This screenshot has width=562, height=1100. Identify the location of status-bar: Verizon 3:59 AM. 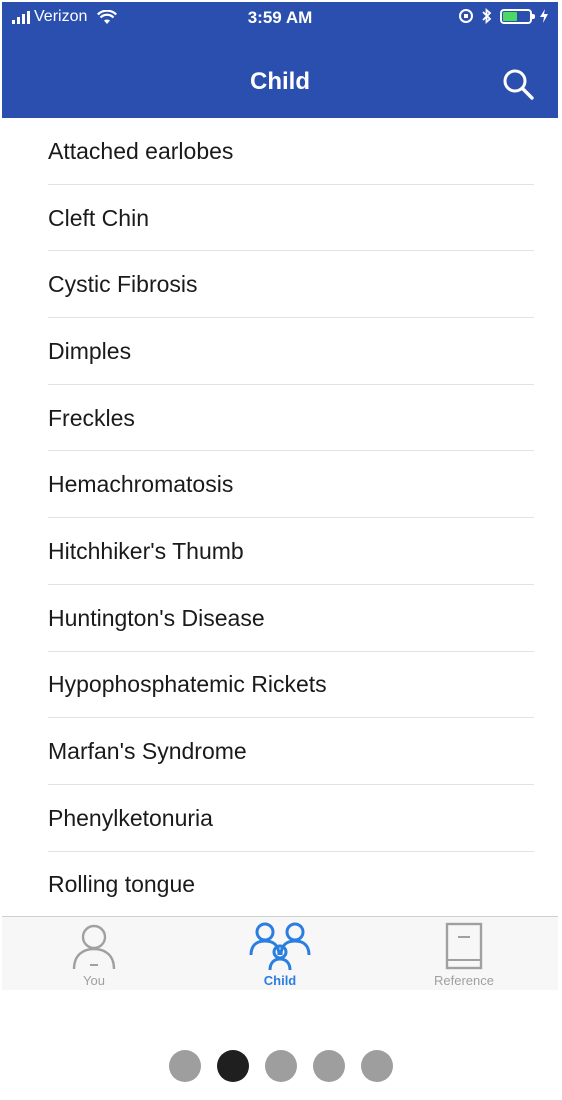
(280, 19).